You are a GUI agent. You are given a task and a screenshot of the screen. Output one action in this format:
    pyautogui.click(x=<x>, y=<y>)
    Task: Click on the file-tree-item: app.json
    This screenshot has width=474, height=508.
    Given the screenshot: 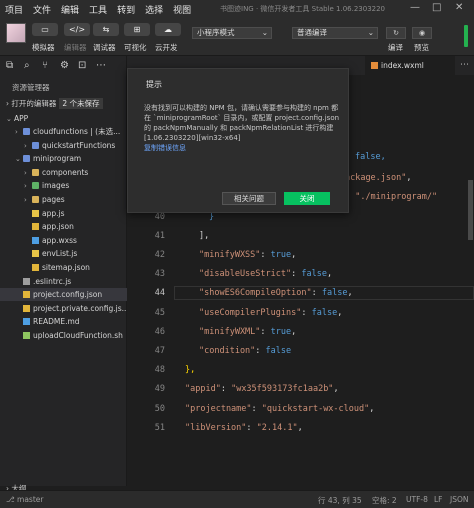 What is the action you would take?
    pyautogui.click(x=63, y=226)
    